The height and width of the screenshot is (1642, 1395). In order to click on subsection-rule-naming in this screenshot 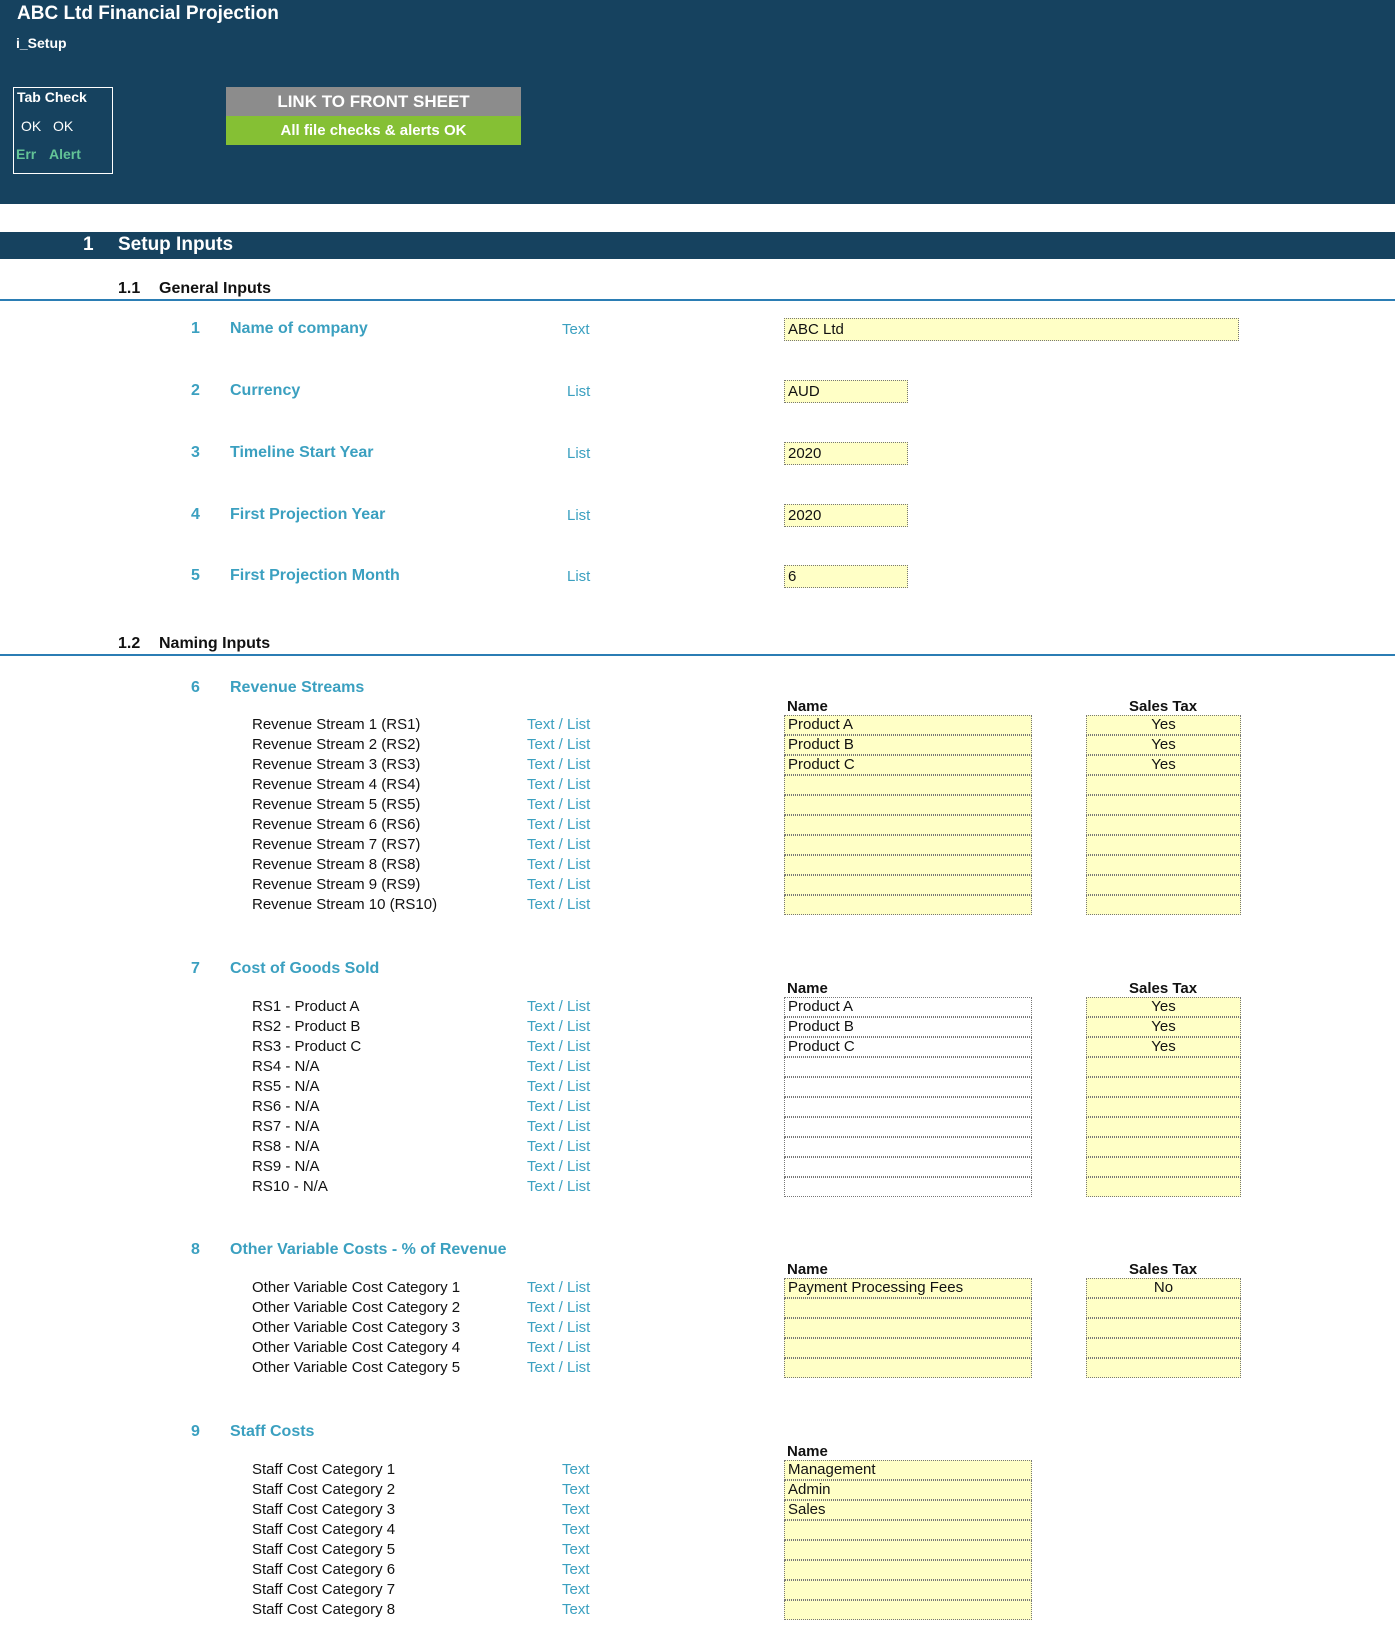, I will do `click(697, 655)`.